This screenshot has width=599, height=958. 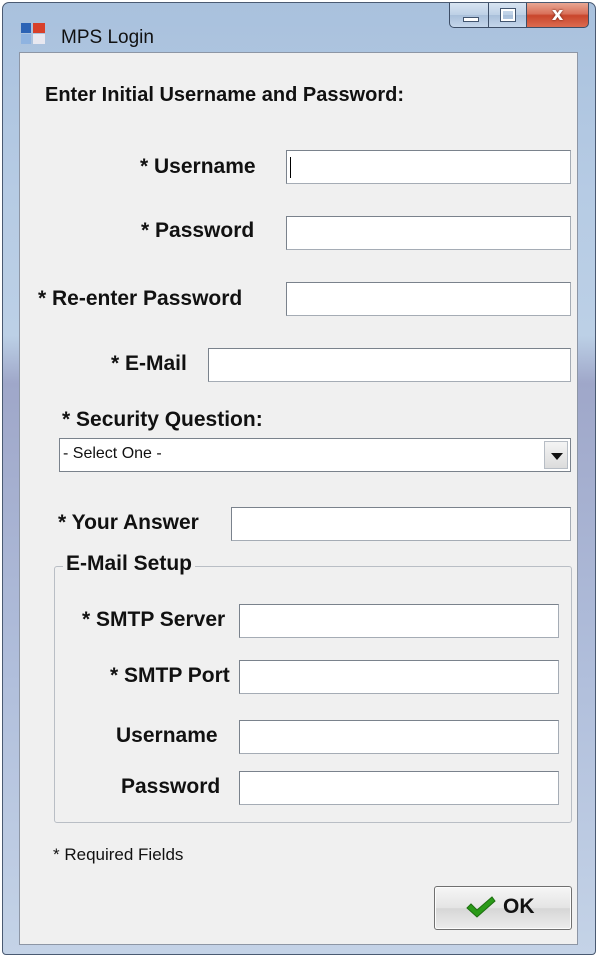 What do you see at coordinates (389, 365) in the screenshot?
I see `email-input` at bounding box center [389, 365].